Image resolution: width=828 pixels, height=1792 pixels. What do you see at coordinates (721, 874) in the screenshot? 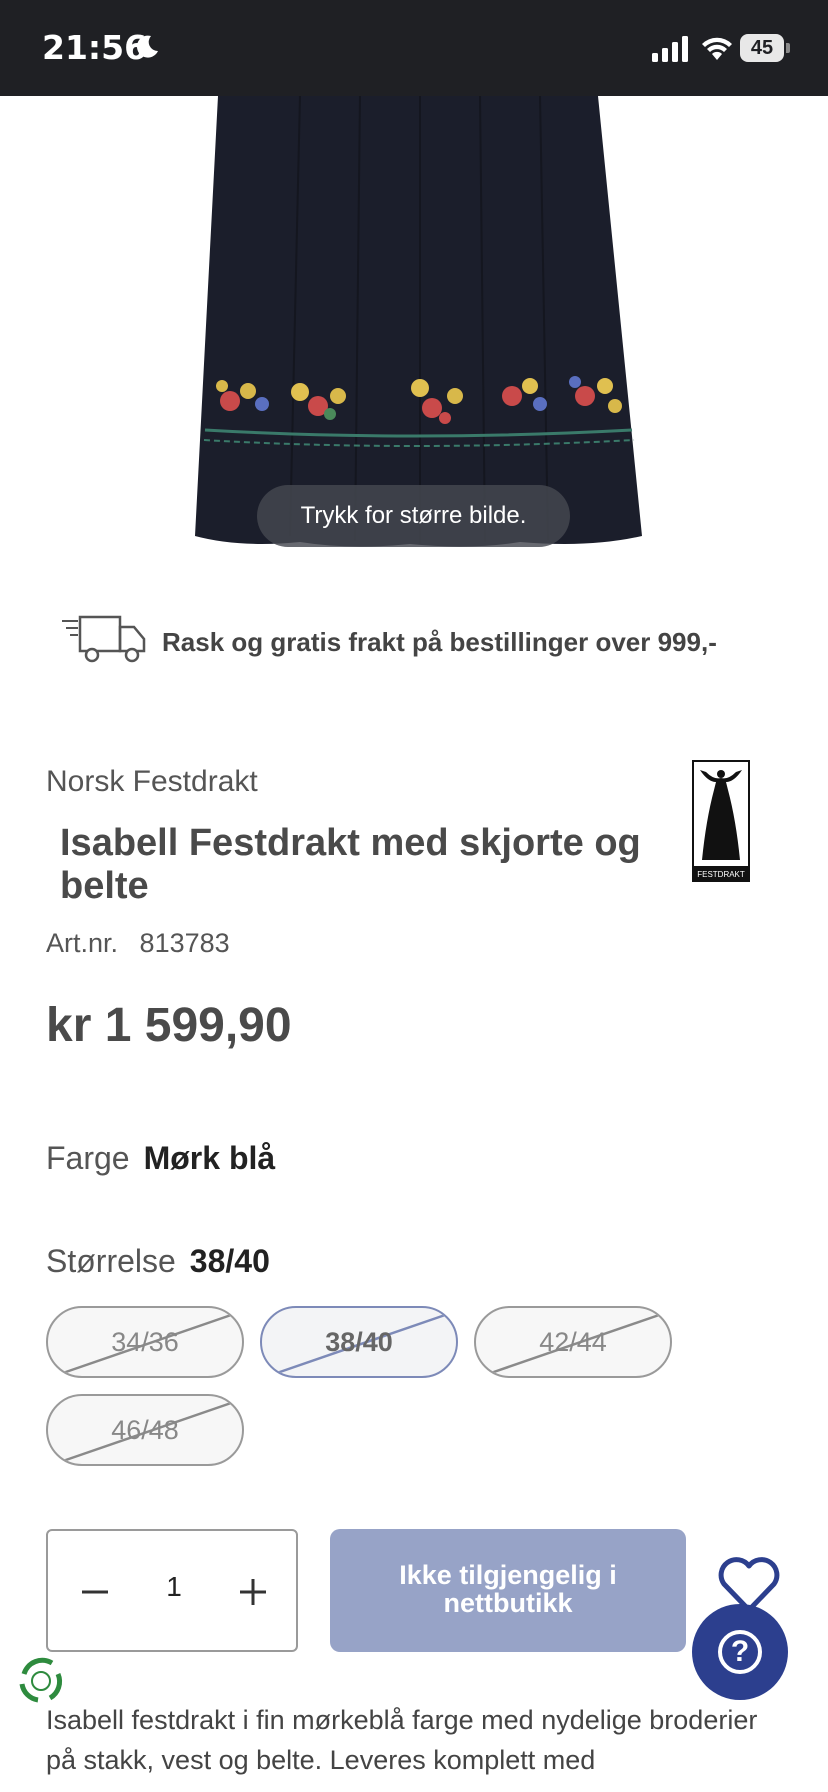
I see `brand-logo-text: FESTDRAKT` at bounding box center [721, 874].